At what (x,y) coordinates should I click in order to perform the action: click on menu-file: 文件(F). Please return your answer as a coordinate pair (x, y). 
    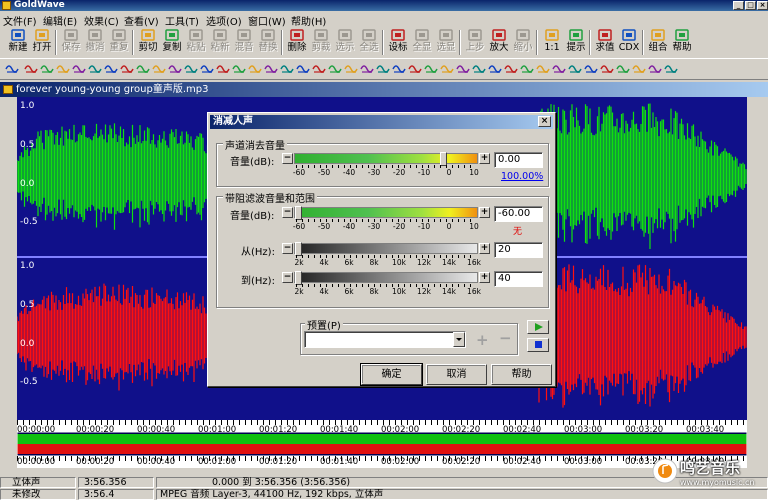
    Looking at the image, I should click on (20, 20).